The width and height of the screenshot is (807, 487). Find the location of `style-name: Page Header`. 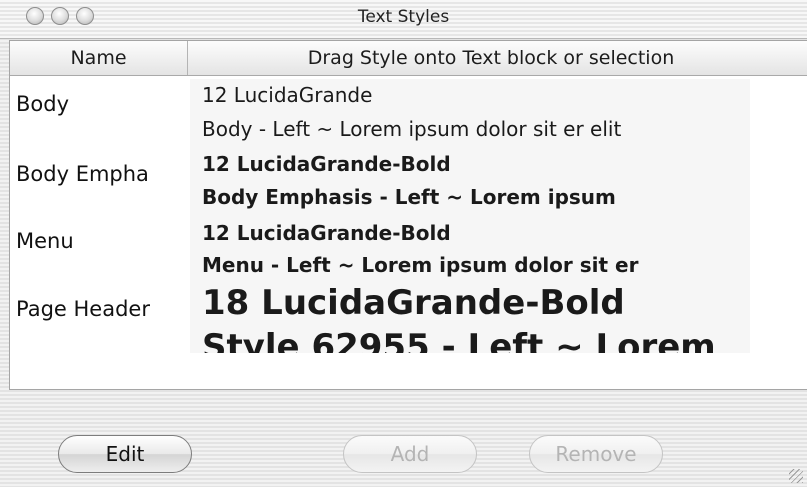

style-name: Page Header is located at coordinates (83, 309).